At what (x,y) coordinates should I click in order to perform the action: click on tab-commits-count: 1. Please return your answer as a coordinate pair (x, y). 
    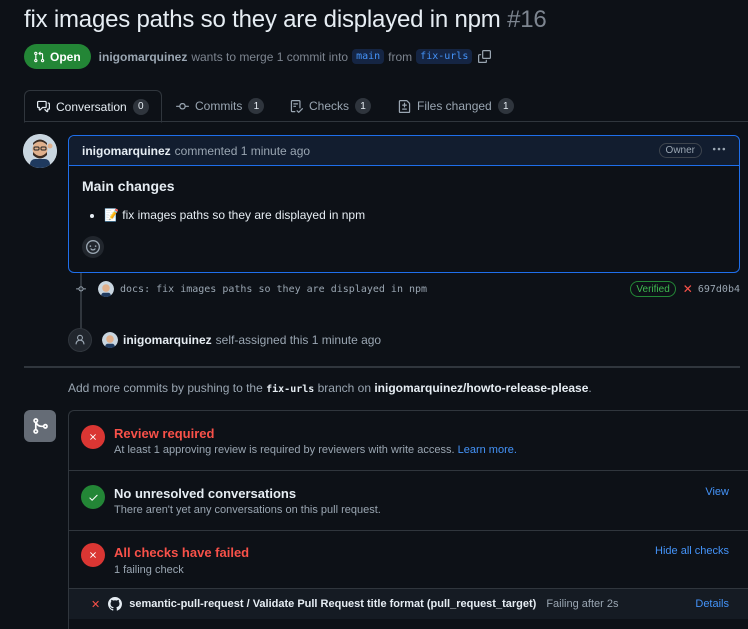
    Looking at the image, I should click on (256, 106).